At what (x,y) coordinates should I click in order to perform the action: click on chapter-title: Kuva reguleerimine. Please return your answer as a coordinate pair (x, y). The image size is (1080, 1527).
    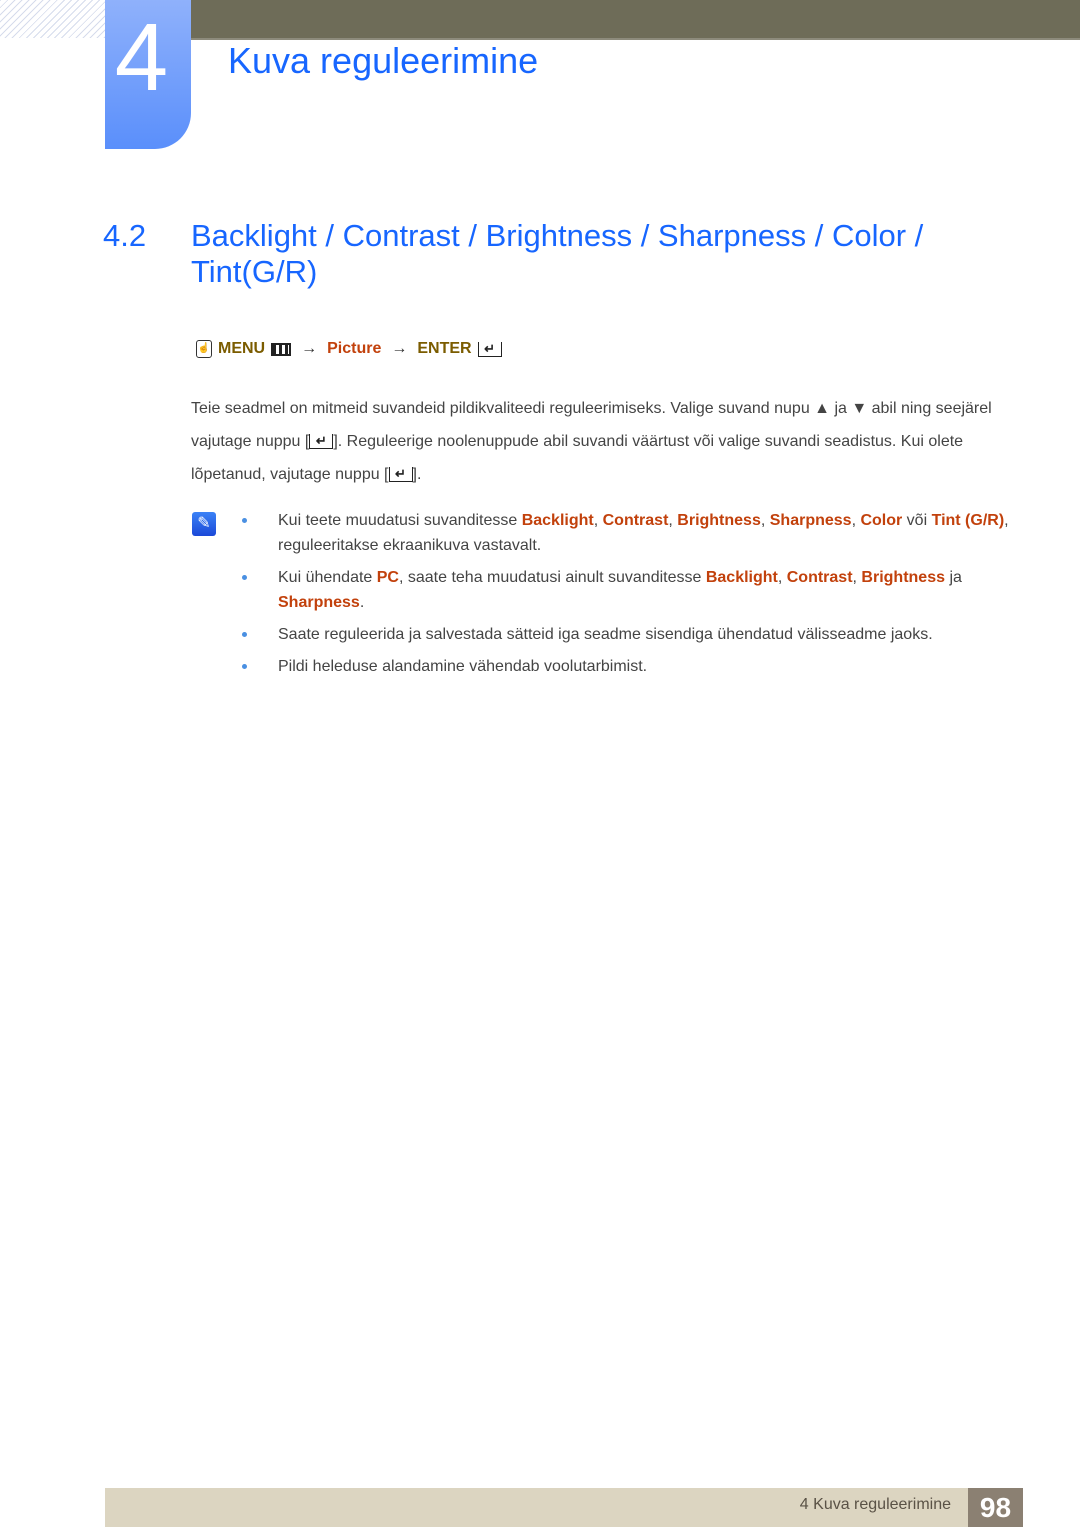
    Looking at the image, I should click on (383, 60).